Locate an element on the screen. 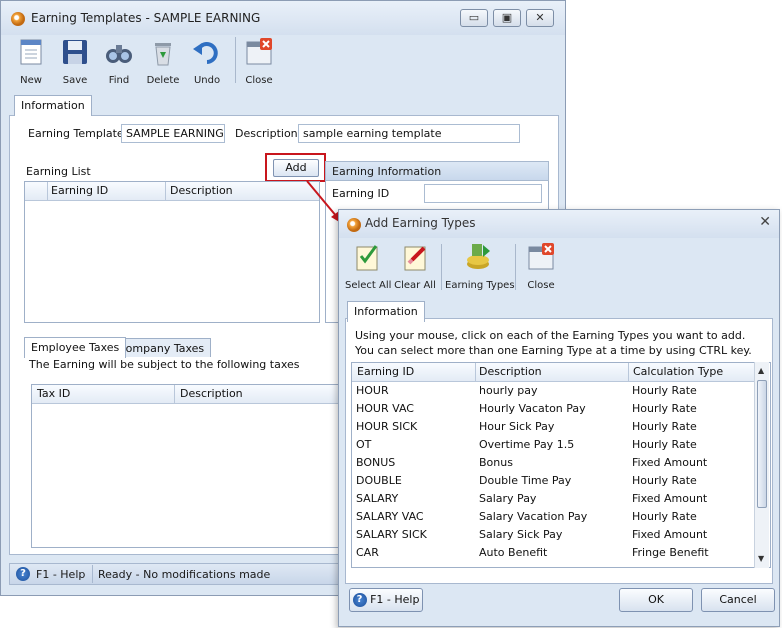 The height and width of the screenshot is (628, 782). save-button: Save is located at coordinates (75, 61).